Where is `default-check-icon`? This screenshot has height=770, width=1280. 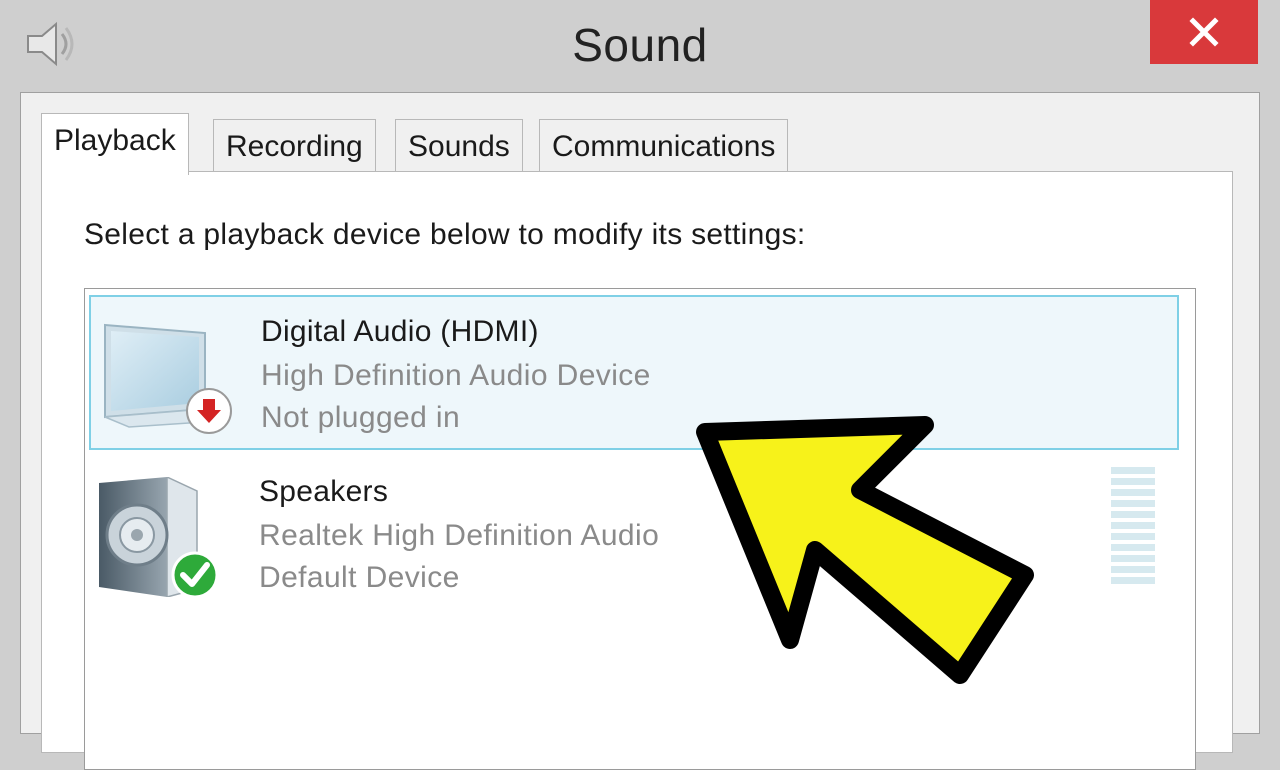
default-check-icon is located at coordinates (195, 574).